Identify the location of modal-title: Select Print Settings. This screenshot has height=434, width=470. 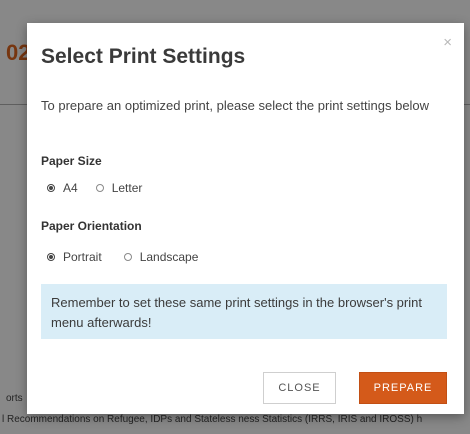
(143, 56).